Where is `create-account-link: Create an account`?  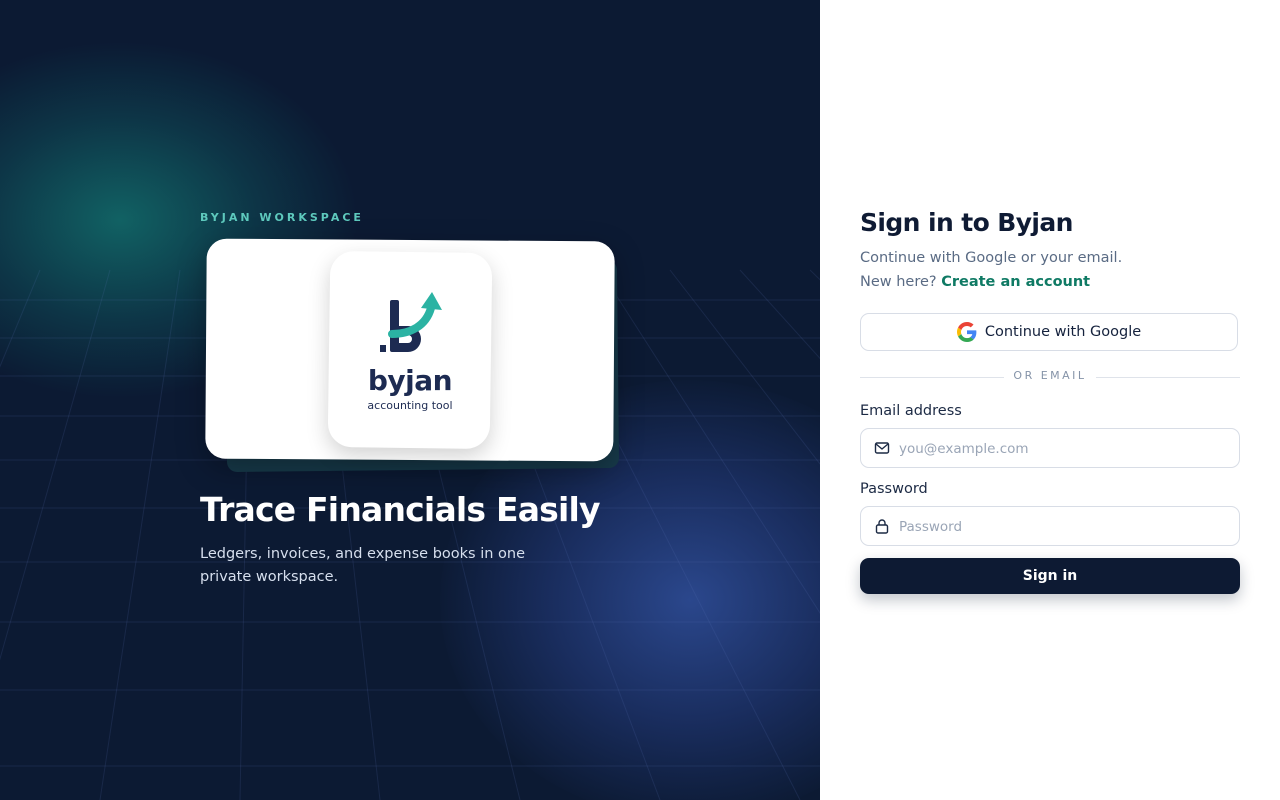
create-account-link: Create an account is located at coordinates (1015, 282).